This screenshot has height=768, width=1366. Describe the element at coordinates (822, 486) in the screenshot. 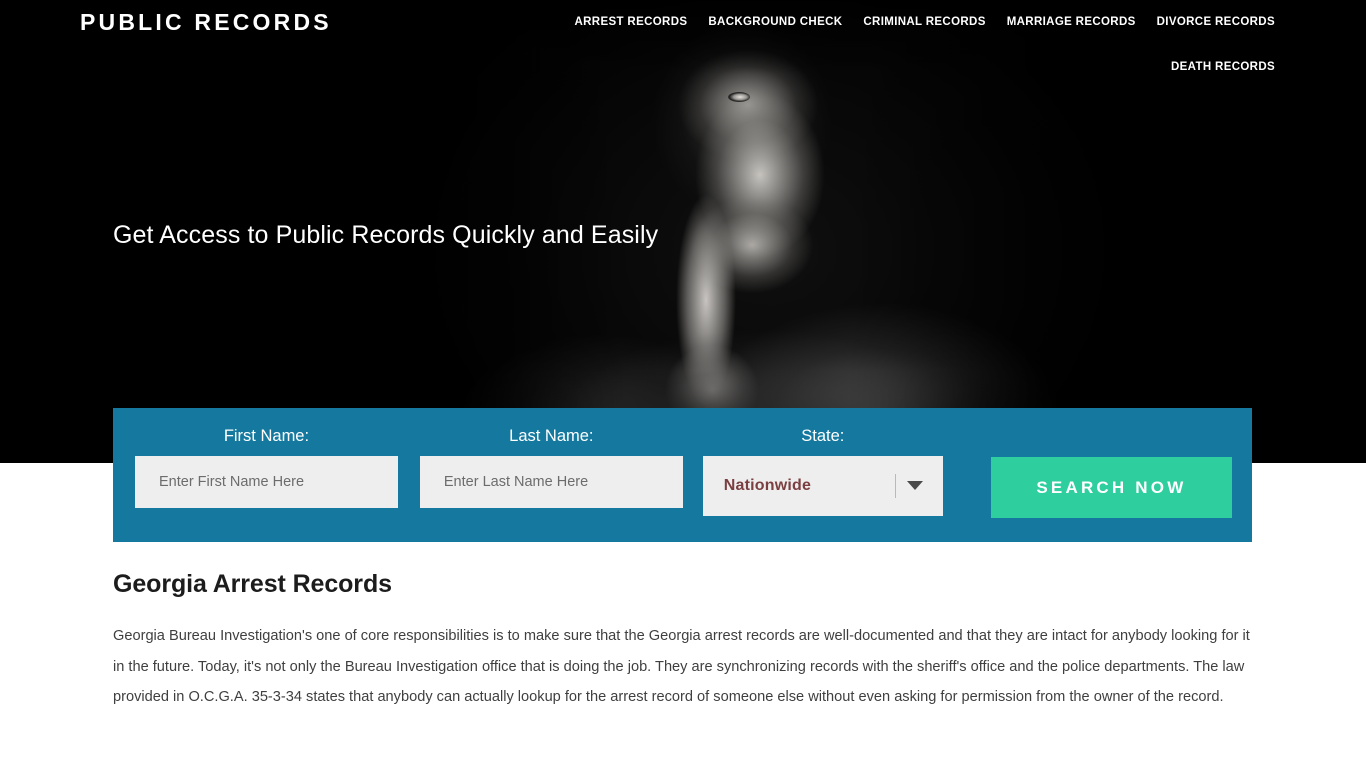

I see `state-select: Nationwide` at that location.